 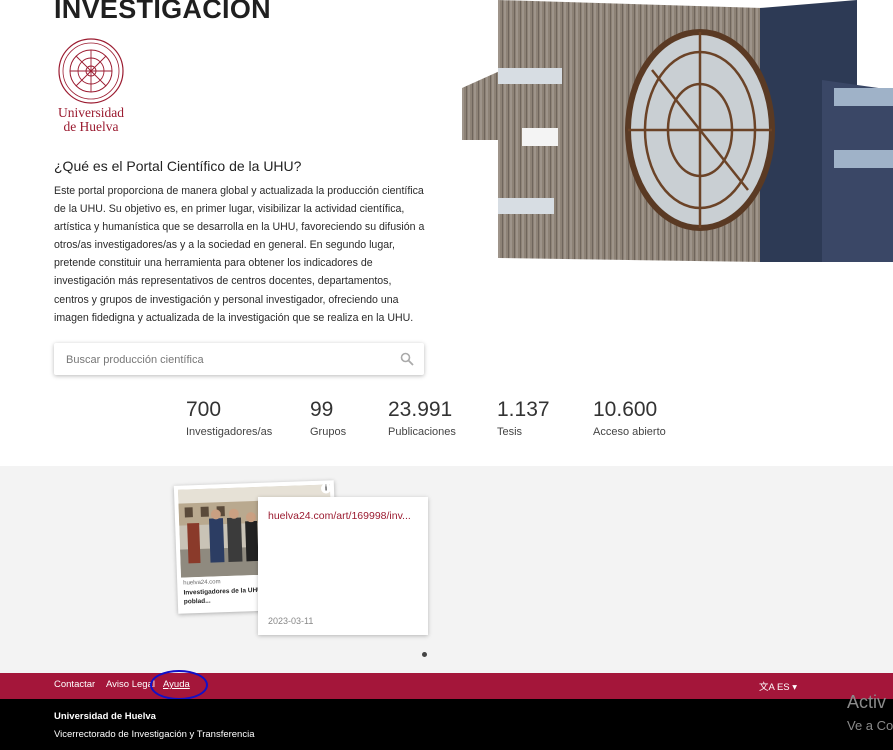 I want to click on search-icon, so click(x=407, y=359).